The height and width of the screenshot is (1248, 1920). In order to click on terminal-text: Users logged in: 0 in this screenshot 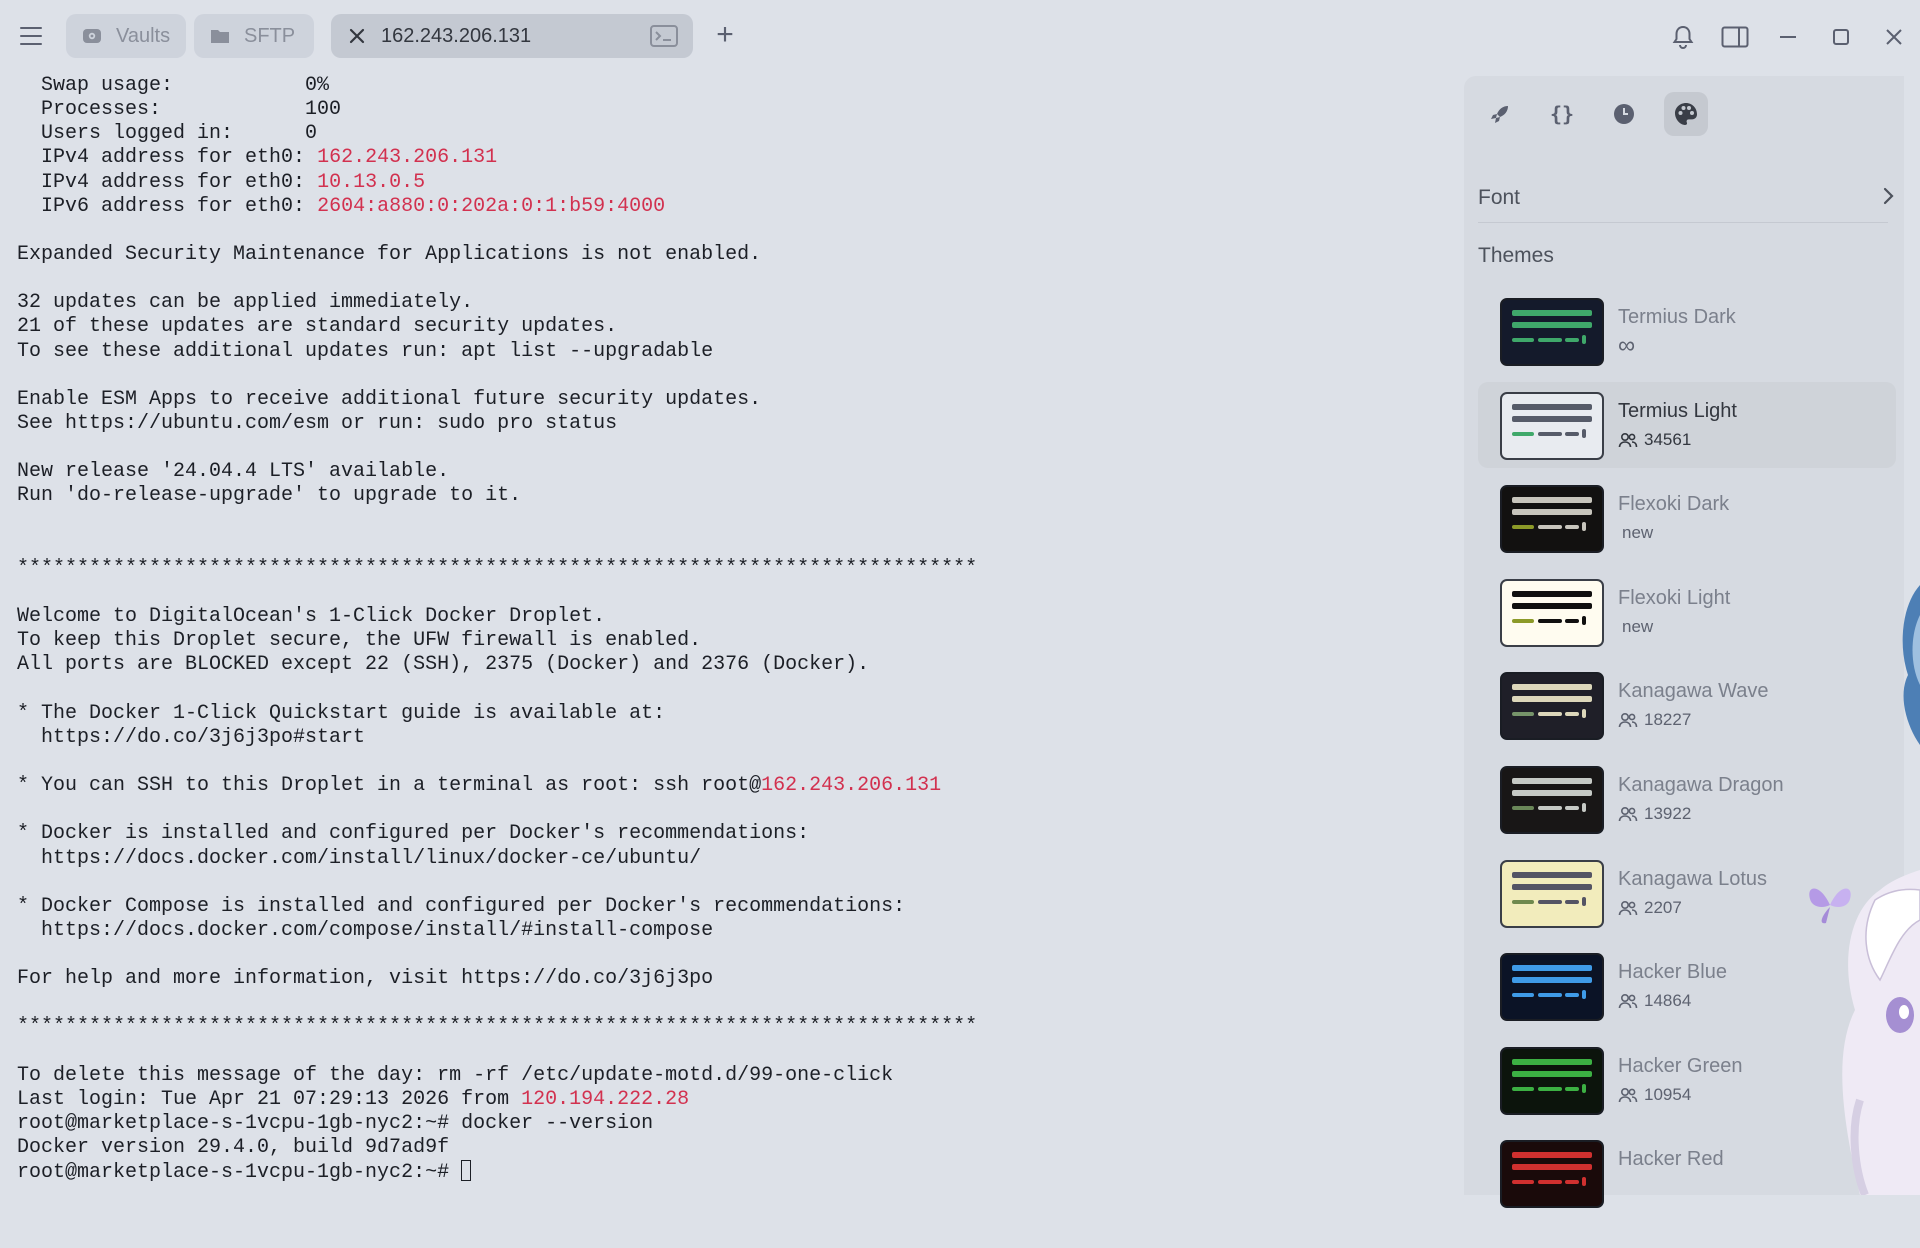, I will do `click(167, 134)`.